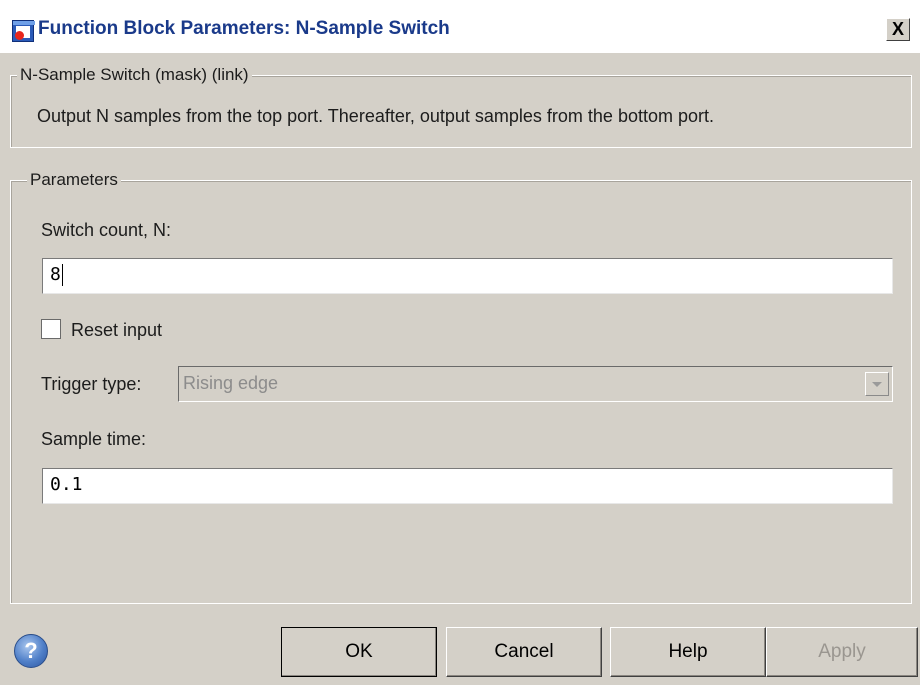 This screenshot has height=685, width=920. I want to click on cancel-button: Cancel, so click(524, 652).